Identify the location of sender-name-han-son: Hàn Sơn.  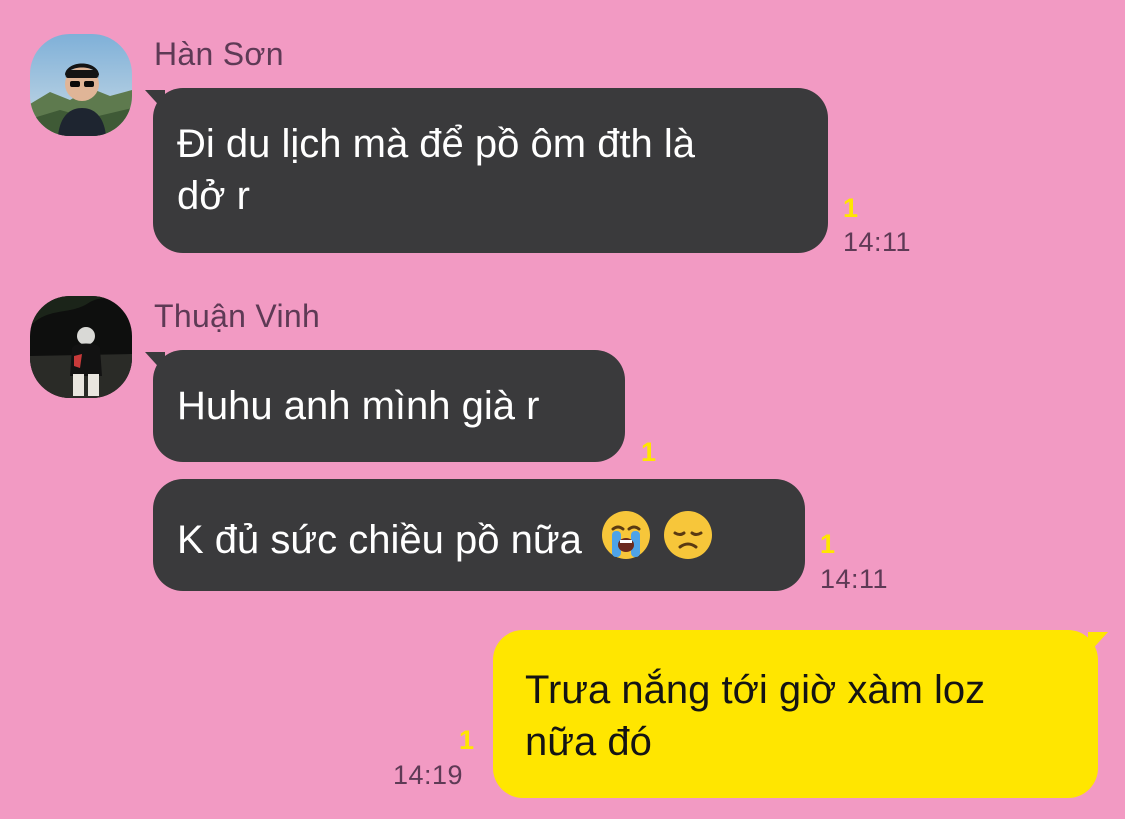
(219, 54).